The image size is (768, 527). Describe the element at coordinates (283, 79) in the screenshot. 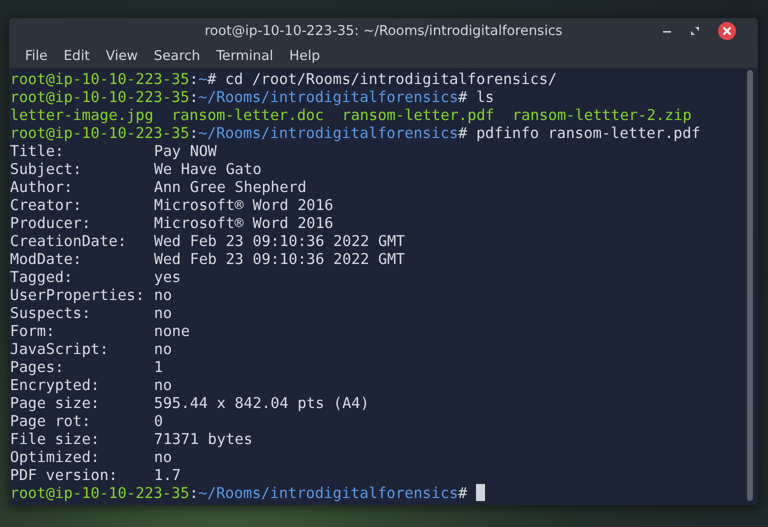

I see `prompt-line: root@ip-10-10-223-35:~# cd /root/Rooms/introdigitalforensics/` at that location.